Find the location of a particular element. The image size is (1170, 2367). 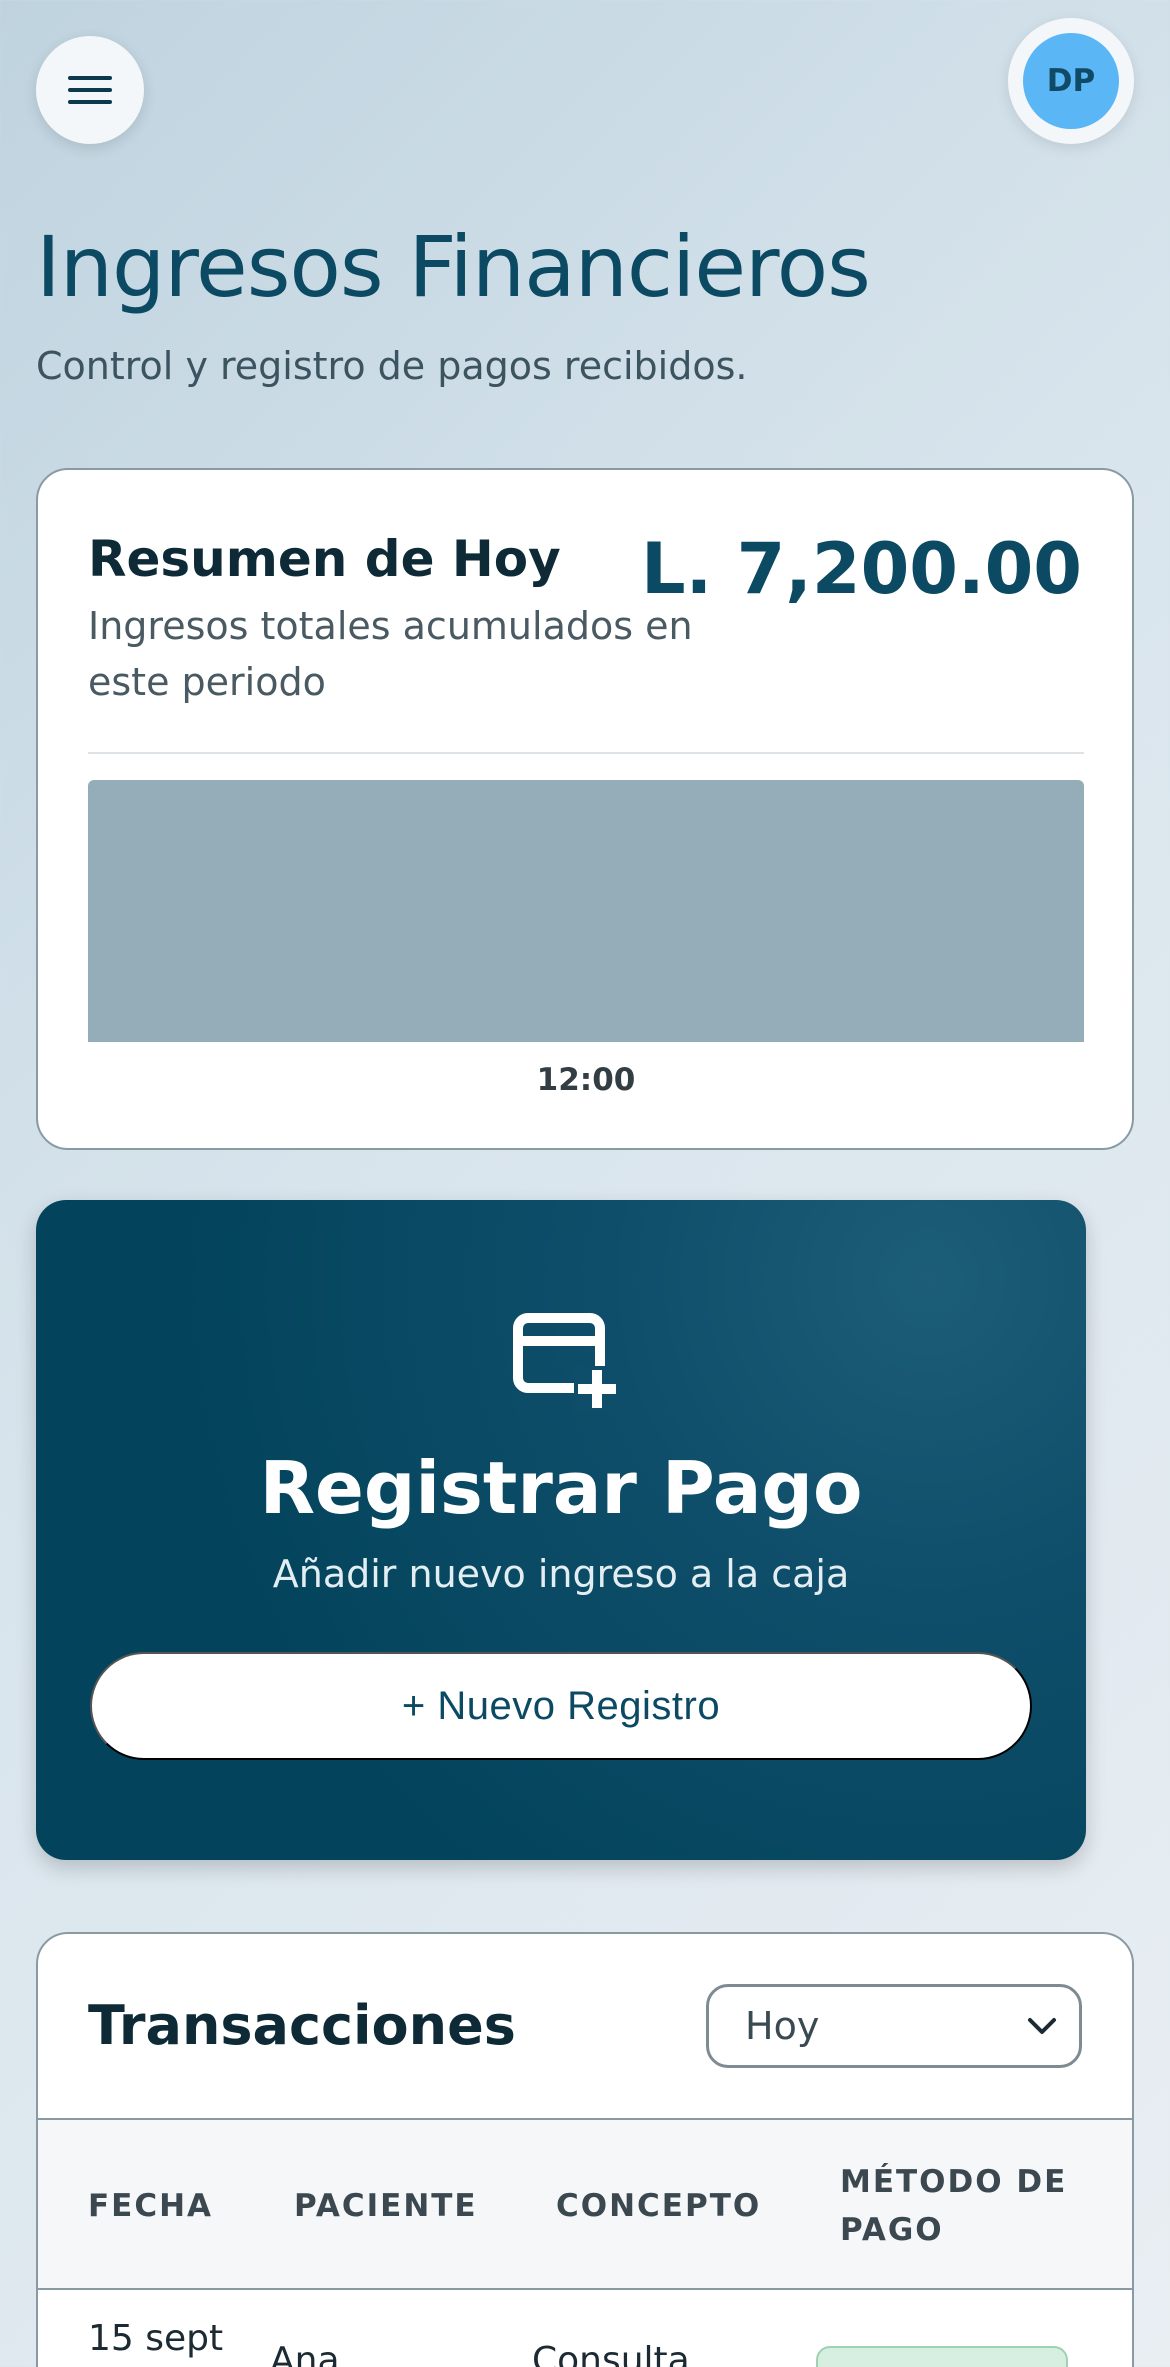

chart-x-axis: 12:00 is located at coordinates (586, 1080).